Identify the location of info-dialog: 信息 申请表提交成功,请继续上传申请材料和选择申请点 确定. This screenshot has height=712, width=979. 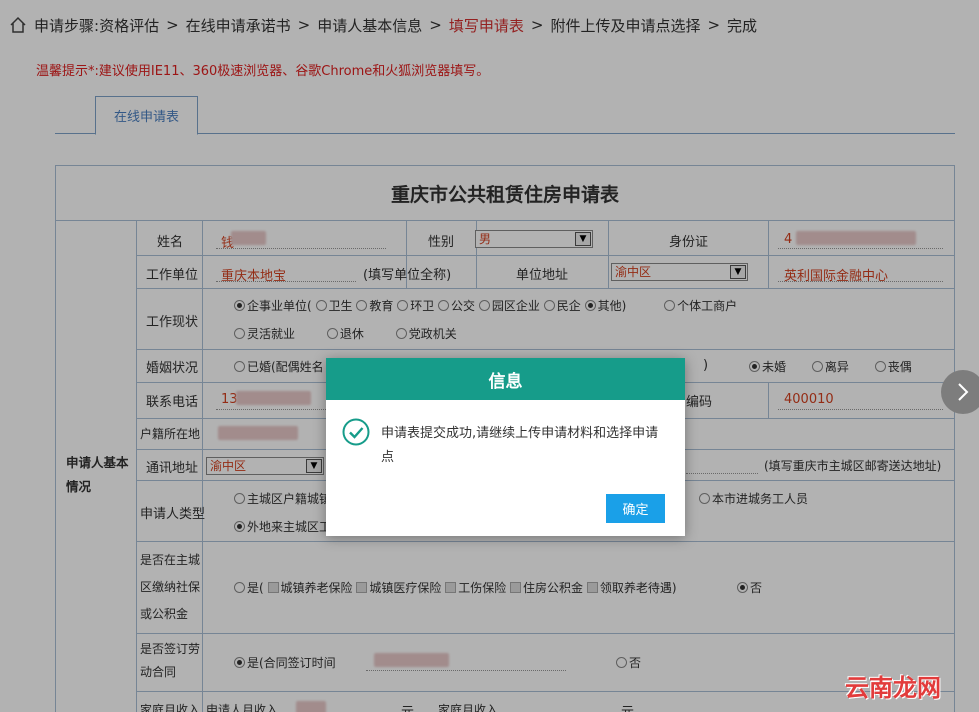
(505, 447).